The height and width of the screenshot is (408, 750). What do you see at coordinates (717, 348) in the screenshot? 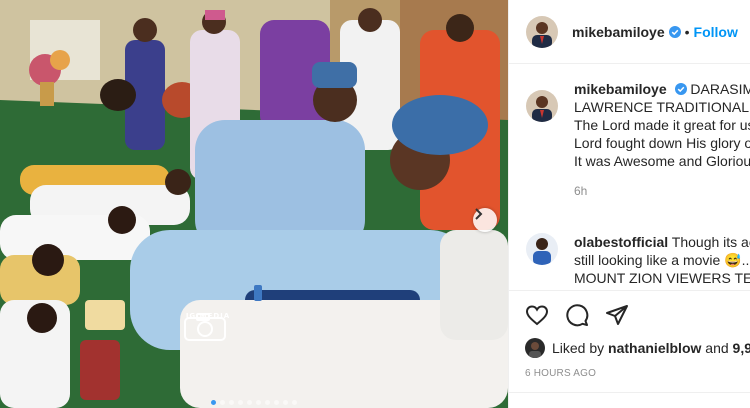
I see `likes-suffix: and` at bounding box center [717, 348].